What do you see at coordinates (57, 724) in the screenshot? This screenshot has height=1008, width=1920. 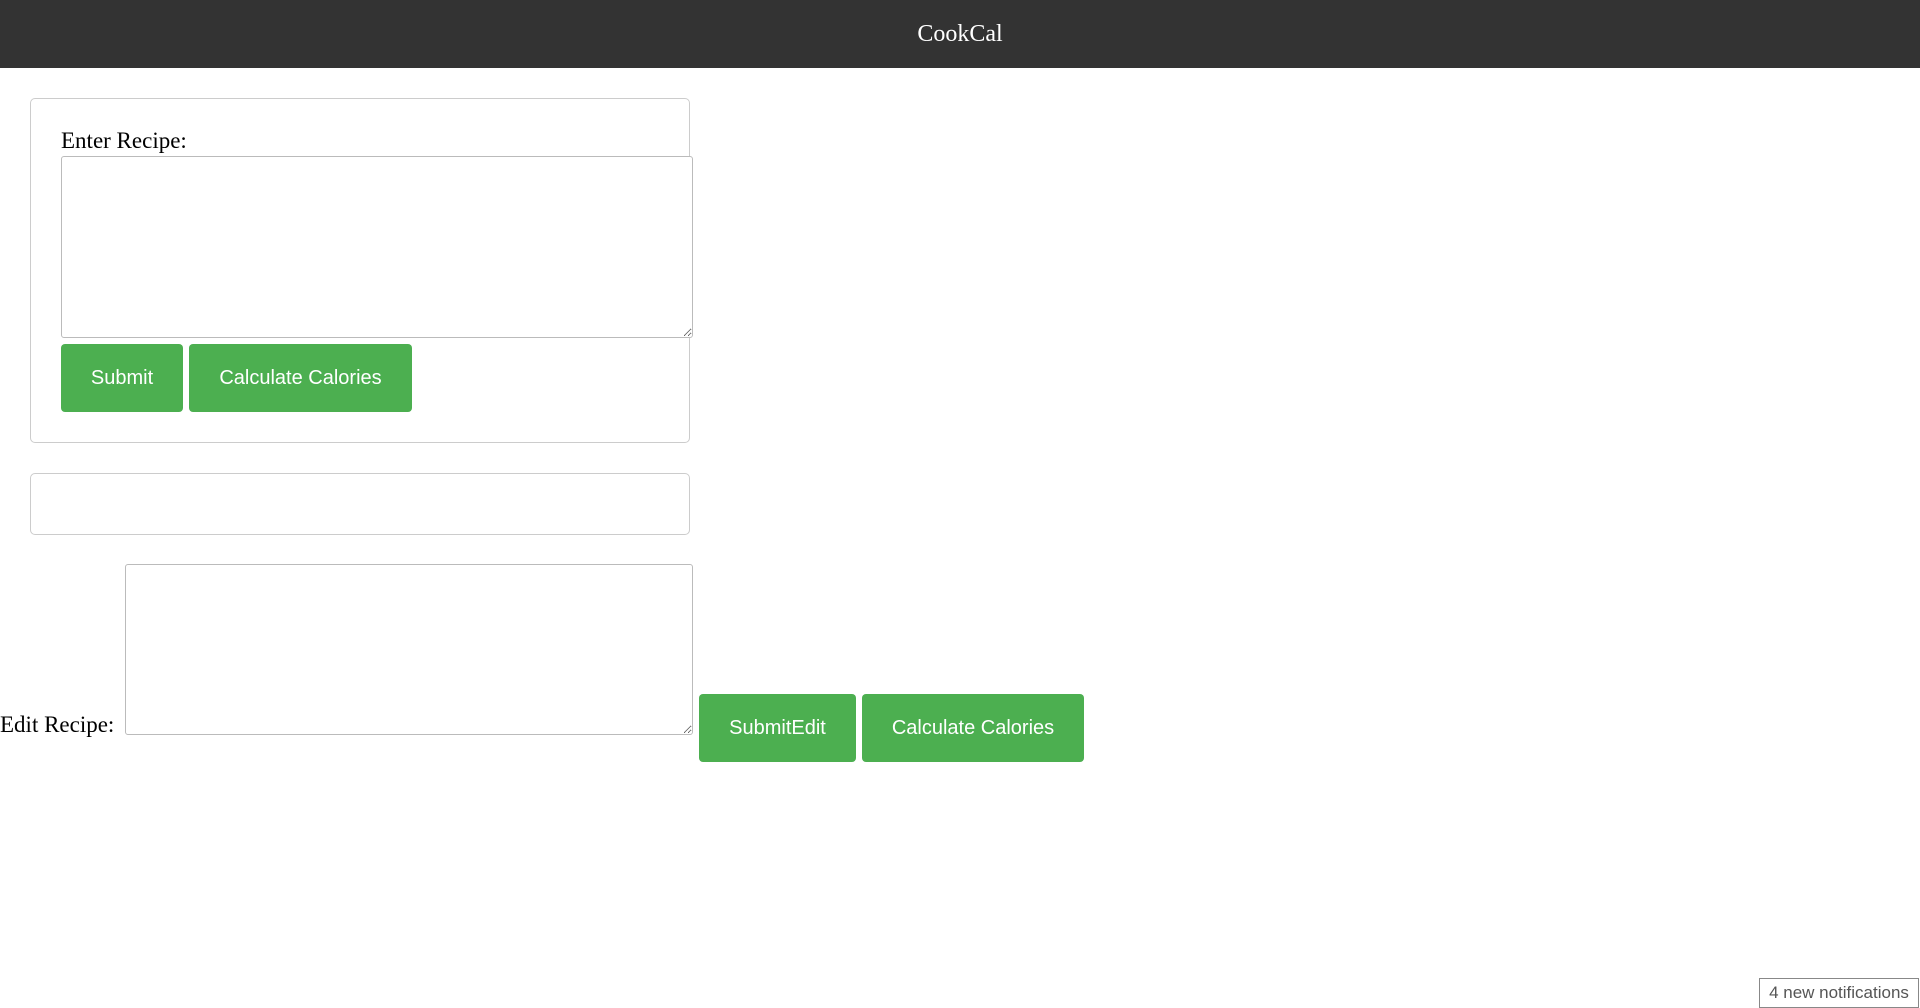 I see `edit-recipe-label: Edit Recipe:` at bounding box center [57, 724].